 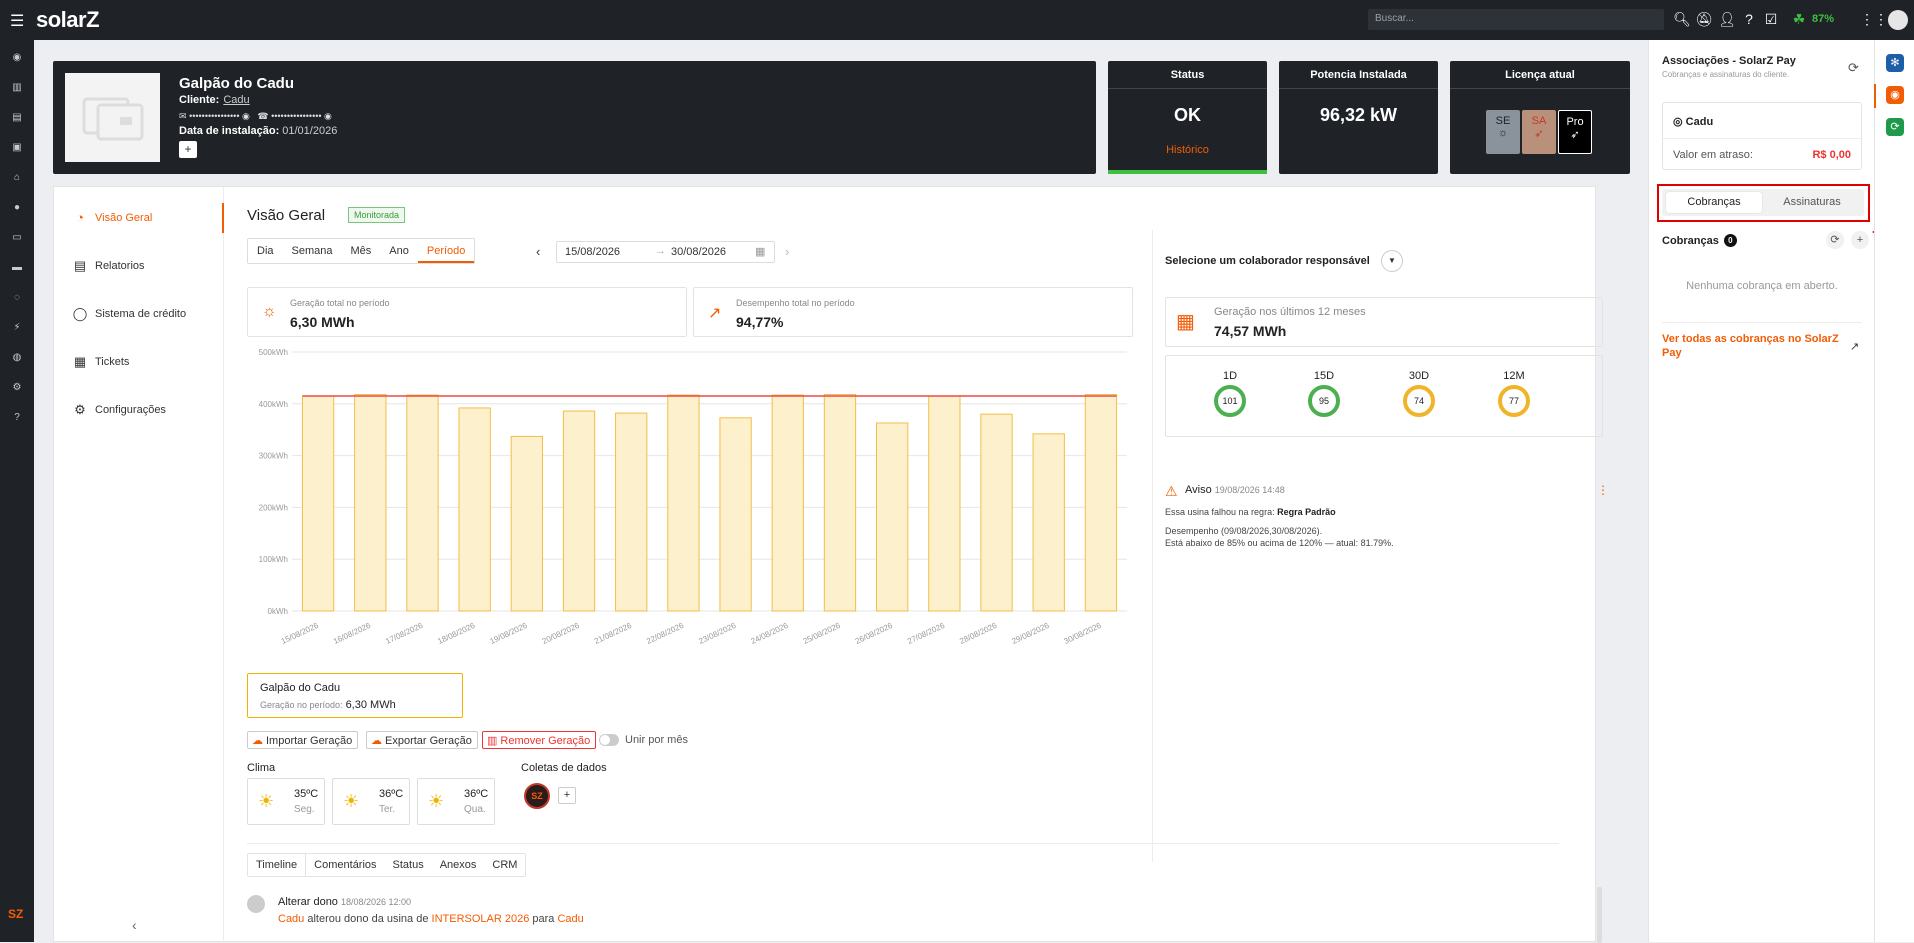 What do you see at coordinates (422, 740) in the screenshot?
I see `export-generation-button: ☁ Exportar Geração` at bounding box center [422, 740].